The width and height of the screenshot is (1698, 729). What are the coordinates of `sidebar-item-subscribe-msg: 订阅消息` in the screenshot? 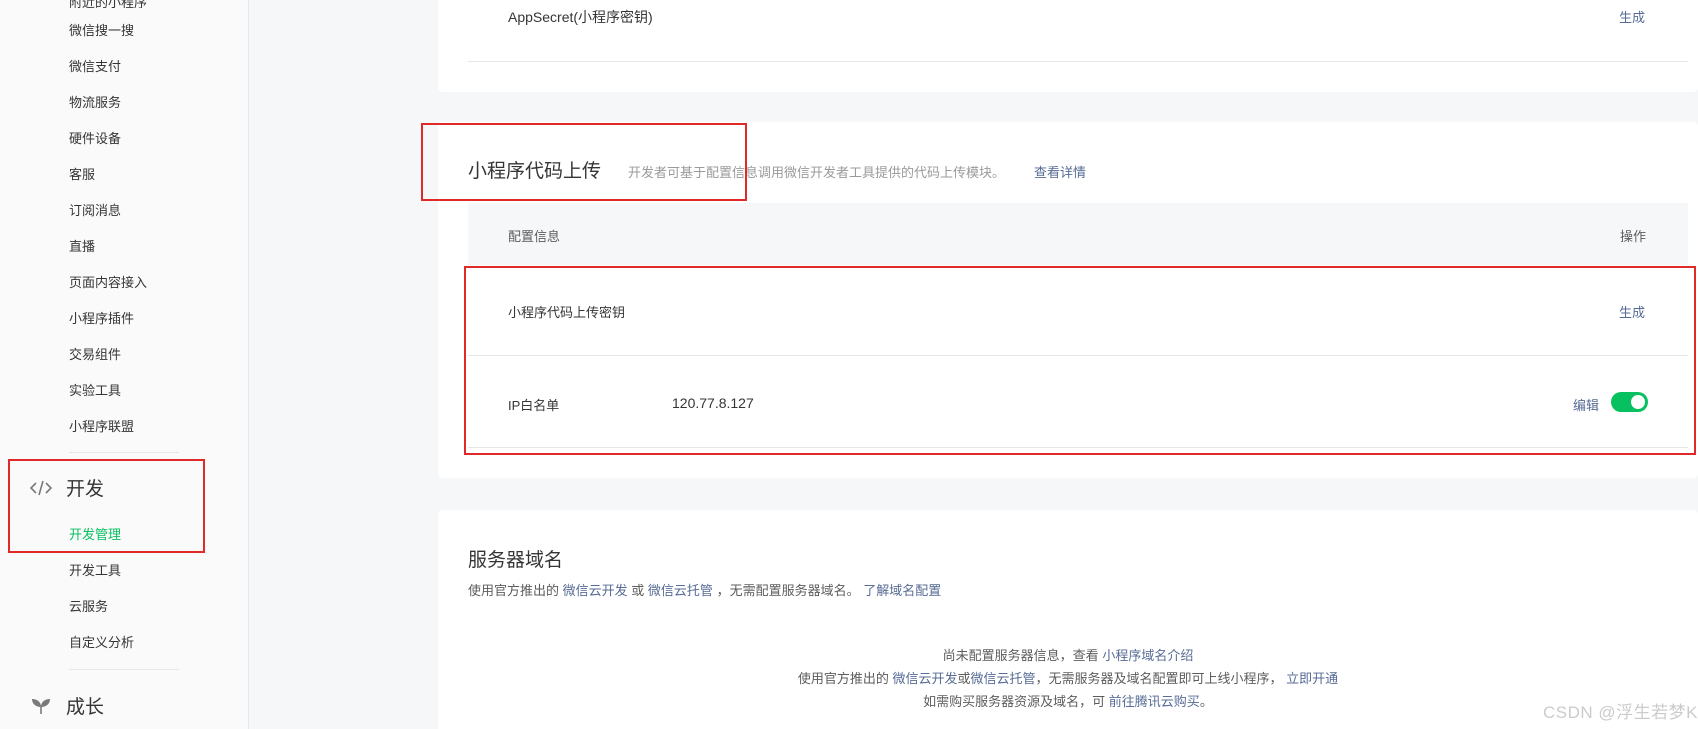 It's located at (95, 211).